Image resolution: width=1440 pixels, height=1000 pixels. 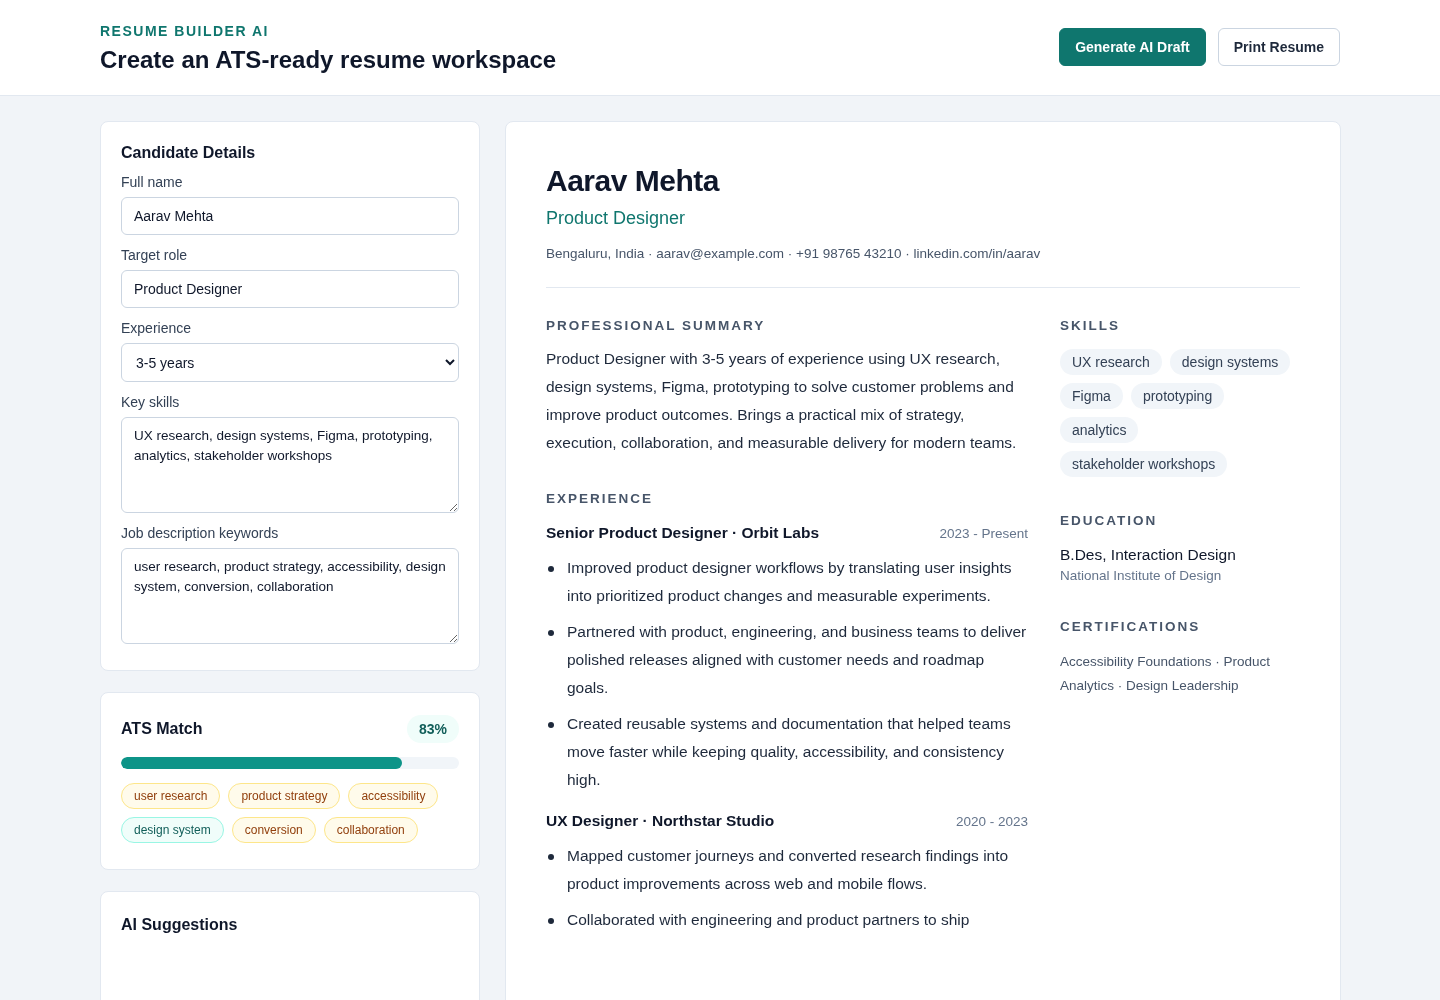 What do you see at coordinates (1177, 396) in the screenshot?
I see `skill-tag: prototyping` at bounding box center [1177, 396].